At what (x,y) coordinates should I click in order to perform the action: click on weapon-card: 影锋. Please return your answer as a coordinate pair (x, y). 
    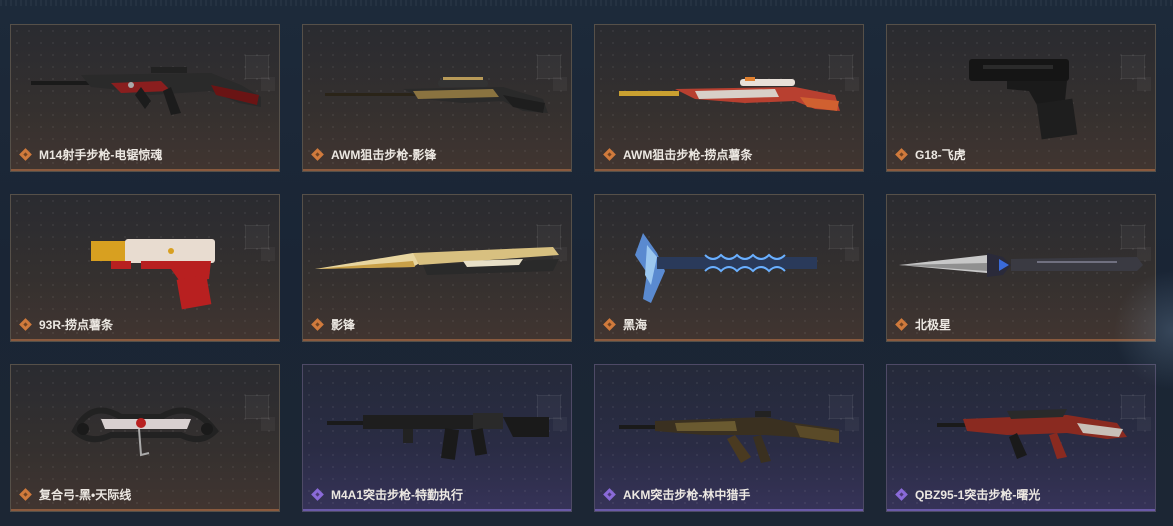
    Looking at the image, I should click on (437, 268).